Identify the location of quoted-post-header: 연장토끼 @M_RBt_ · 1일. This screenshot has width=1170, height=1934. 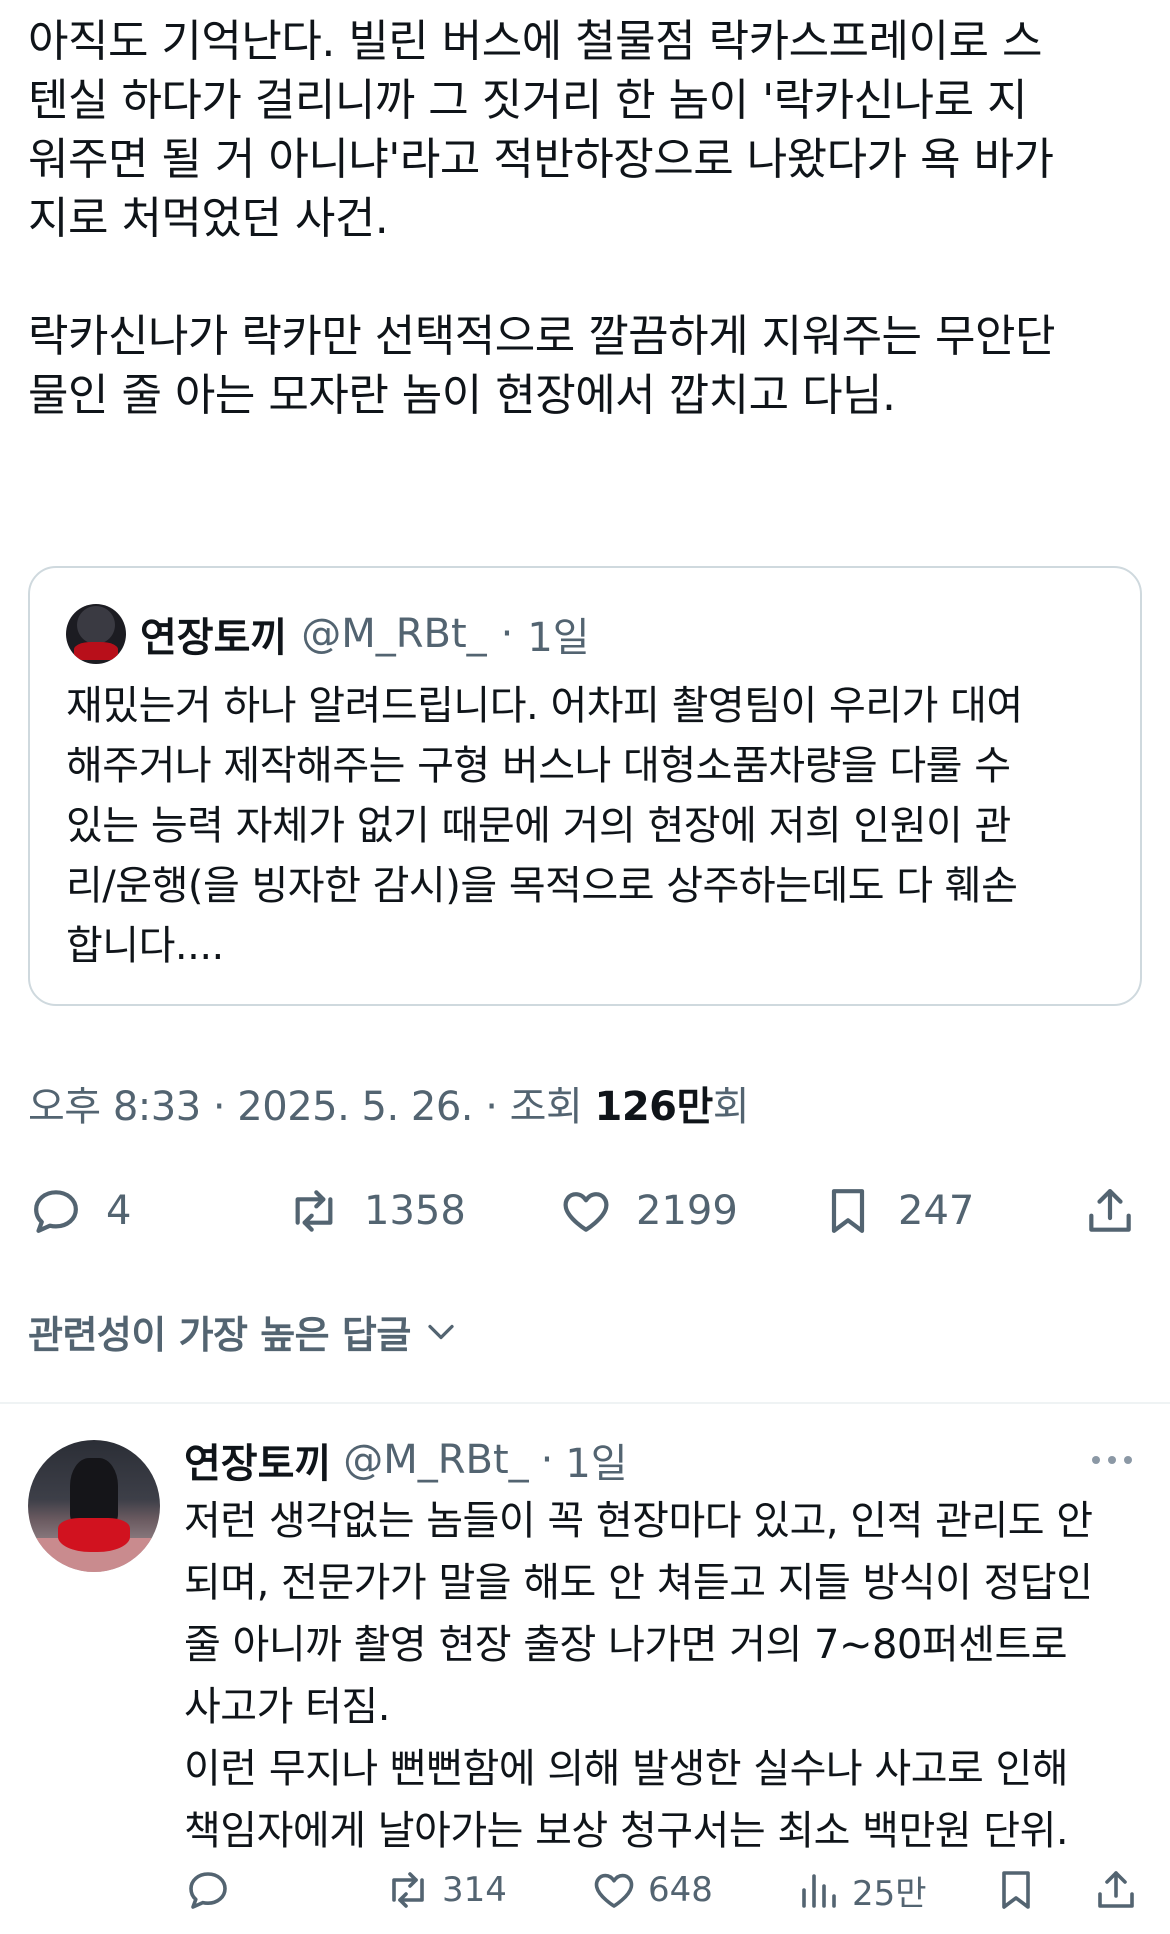
(328, 634).